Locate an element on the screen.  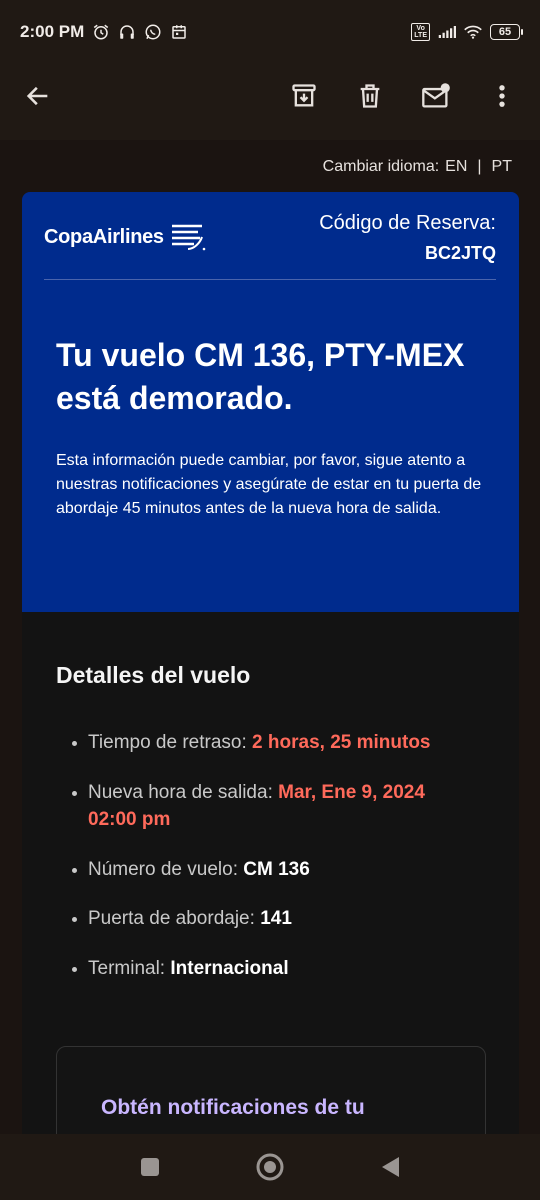
back-triangle-icon is located at coordinates (390, 1167).